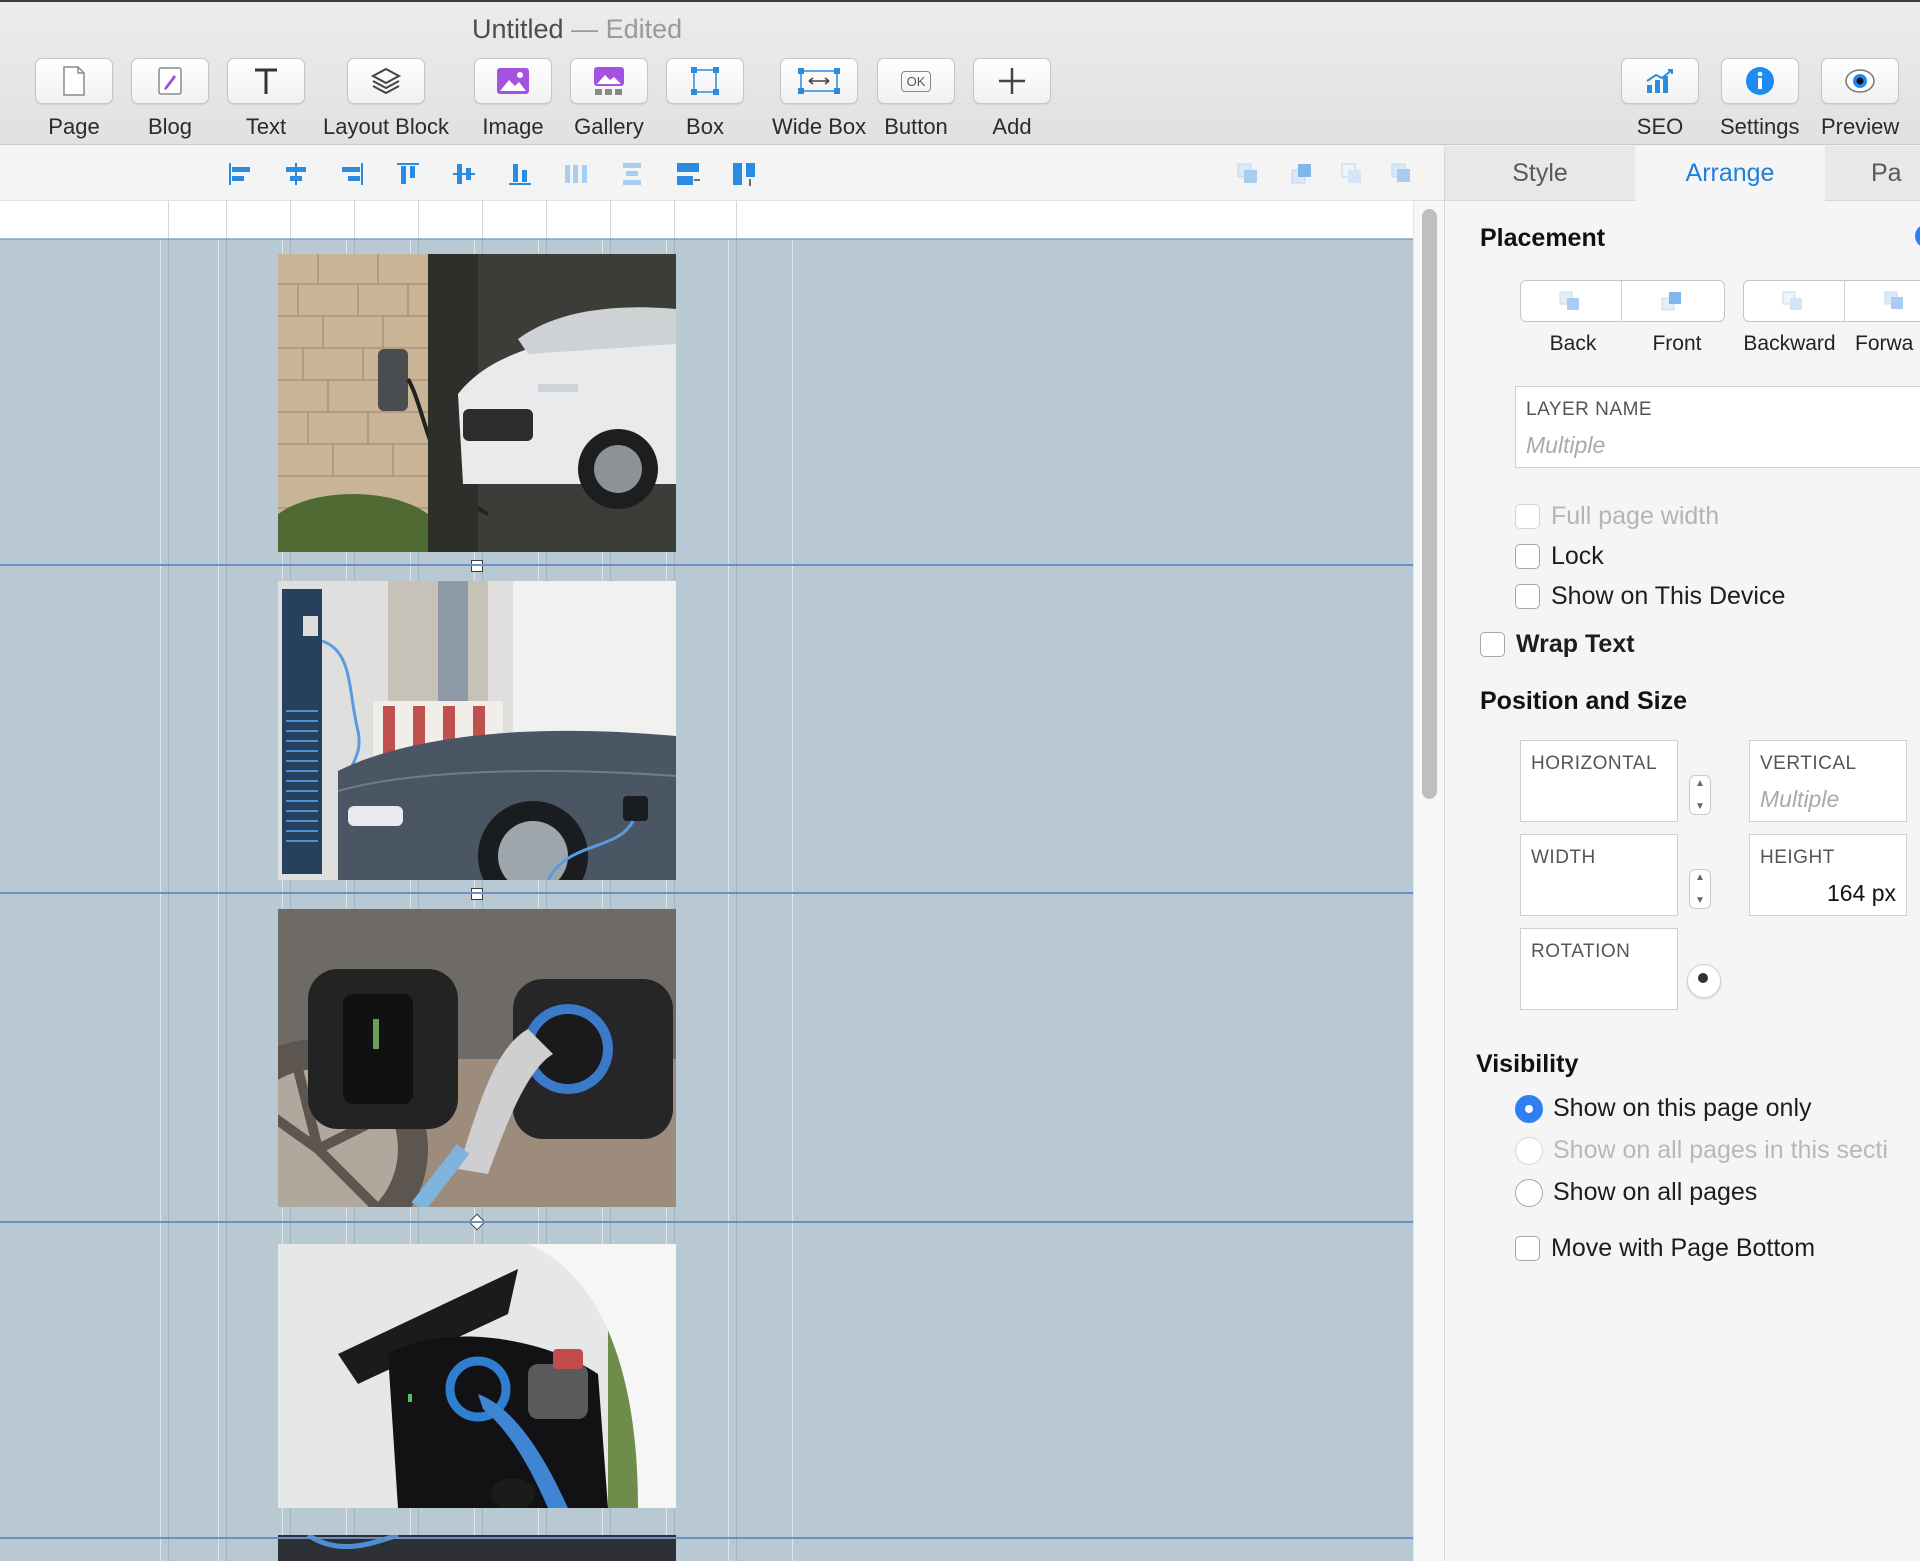 The height and width of the screenshot is (1561, 1920). Describe the element at coordinates (1872, 173) in the screenshot. I see `tab-page: Pa` at that location.